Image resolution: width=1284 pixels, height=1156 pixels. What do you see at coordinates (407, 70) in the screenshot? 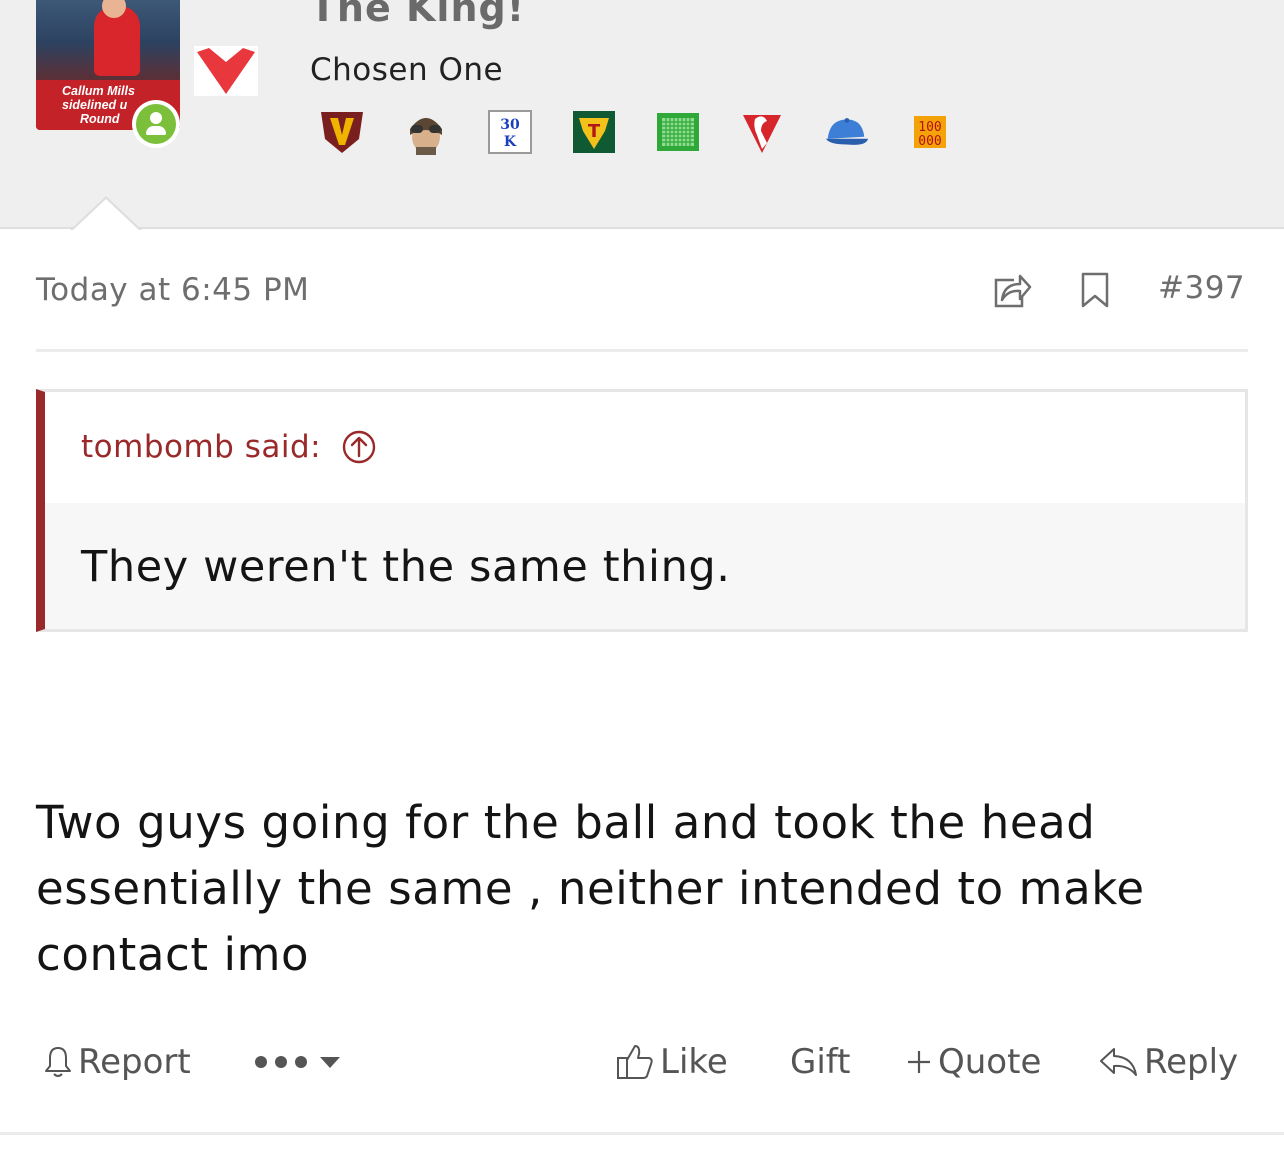
I see `user-rank: Chosen One` at bounding box center [407, 70].